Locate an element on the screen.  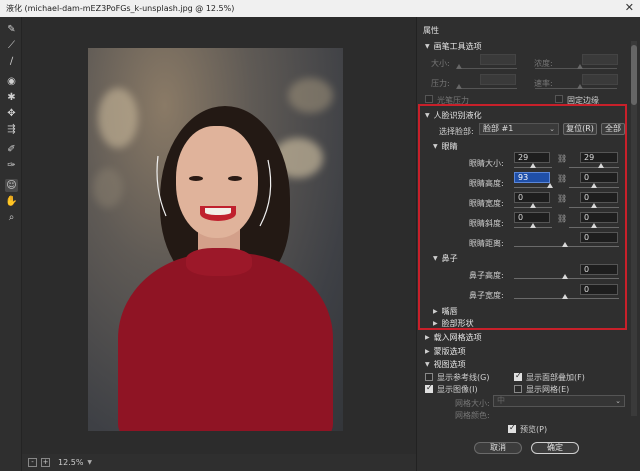
eye-width-right-slider is located at coordinates (594, 205).